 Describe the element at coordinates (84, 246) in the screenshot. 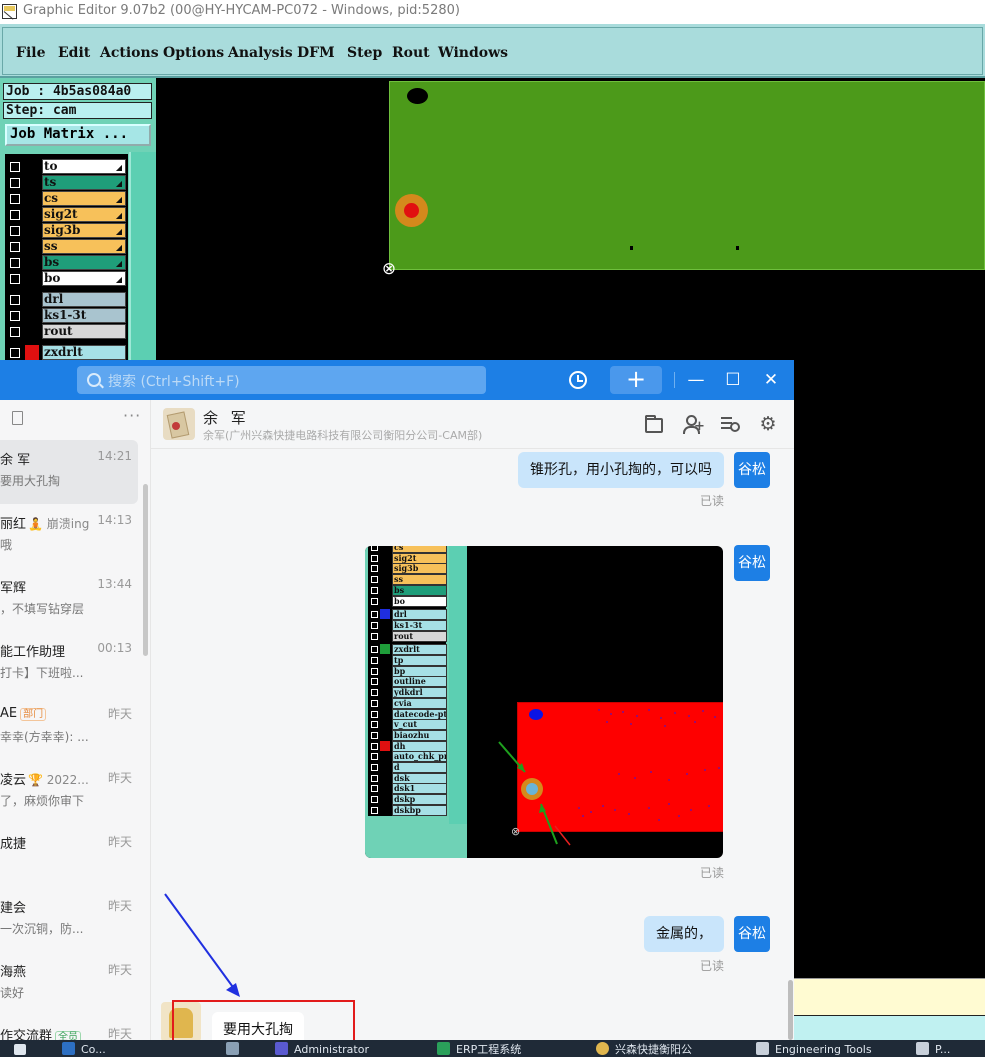

I see `layer-name: ss ◢` at that location.